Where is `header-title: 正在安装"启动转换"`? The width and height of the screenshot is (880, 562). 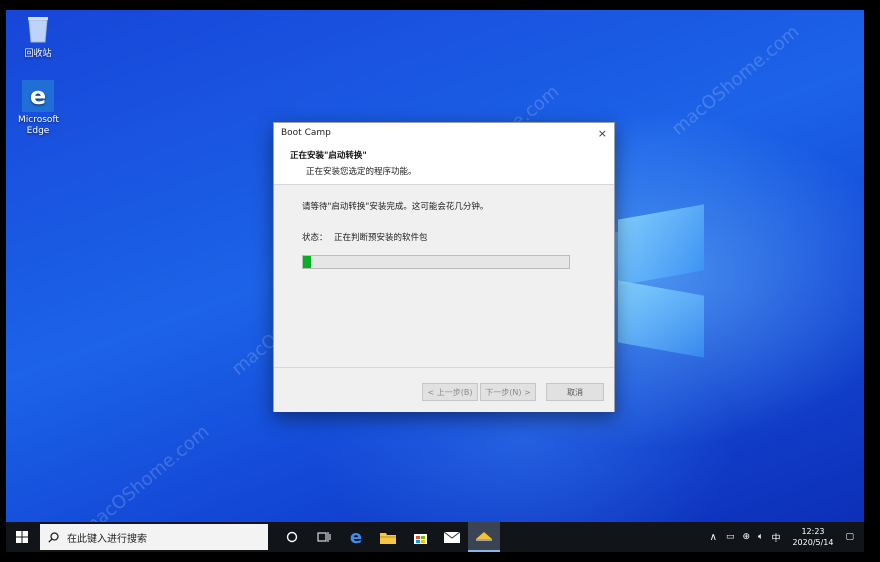
header-title: 正在安装"启动转换" is located at coordinates (328, 156).